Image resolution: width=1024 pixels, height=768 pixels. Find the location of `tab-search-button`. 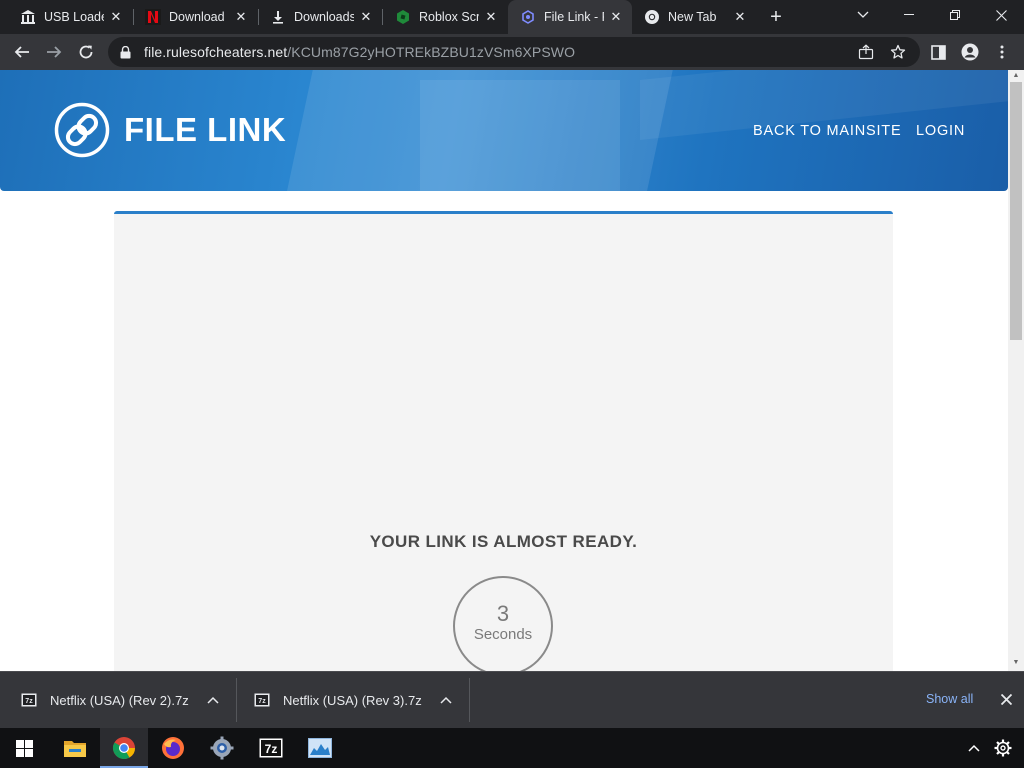

tab-search-button is located at coordinates (863, 15).